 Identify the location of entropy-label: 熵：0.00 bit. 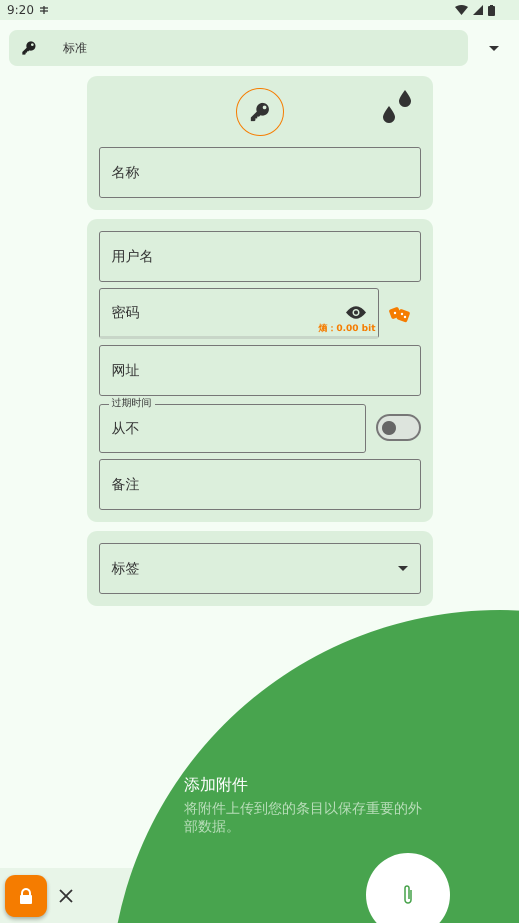
(347, 328).